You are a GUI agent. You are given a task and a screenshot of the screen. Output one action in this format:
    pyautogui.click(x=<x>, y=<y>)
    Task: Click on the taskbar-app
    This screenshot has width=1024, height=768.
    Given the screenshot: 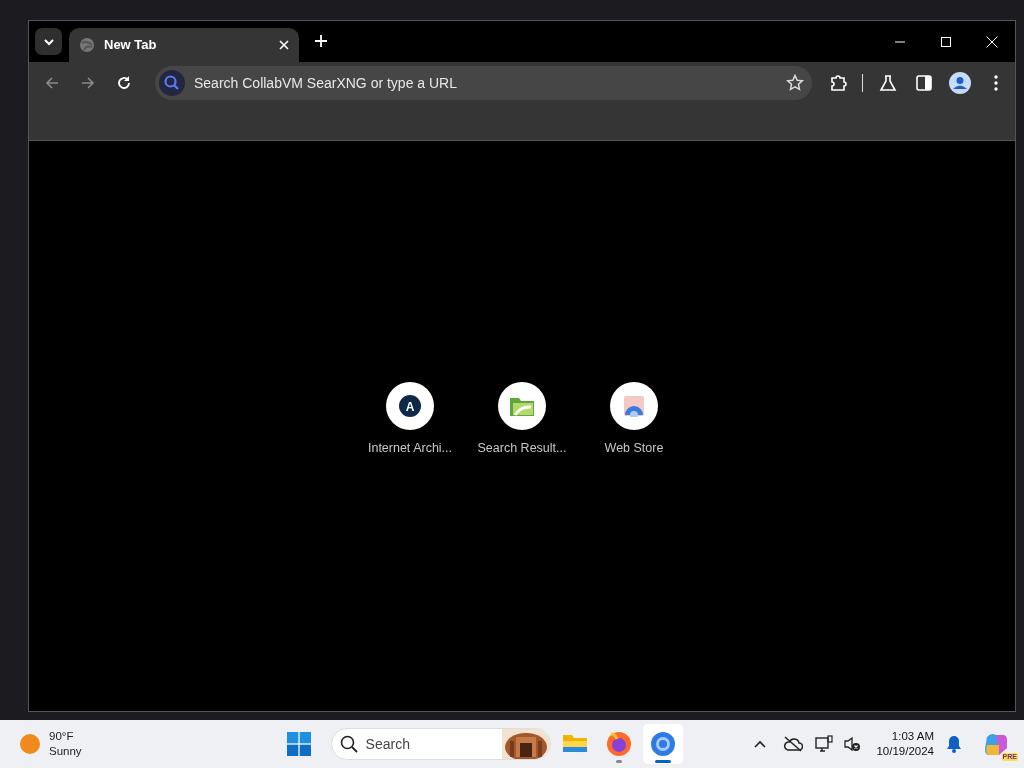 What is the action you would take?
    pyautogui.click(x=662, y=744)
    